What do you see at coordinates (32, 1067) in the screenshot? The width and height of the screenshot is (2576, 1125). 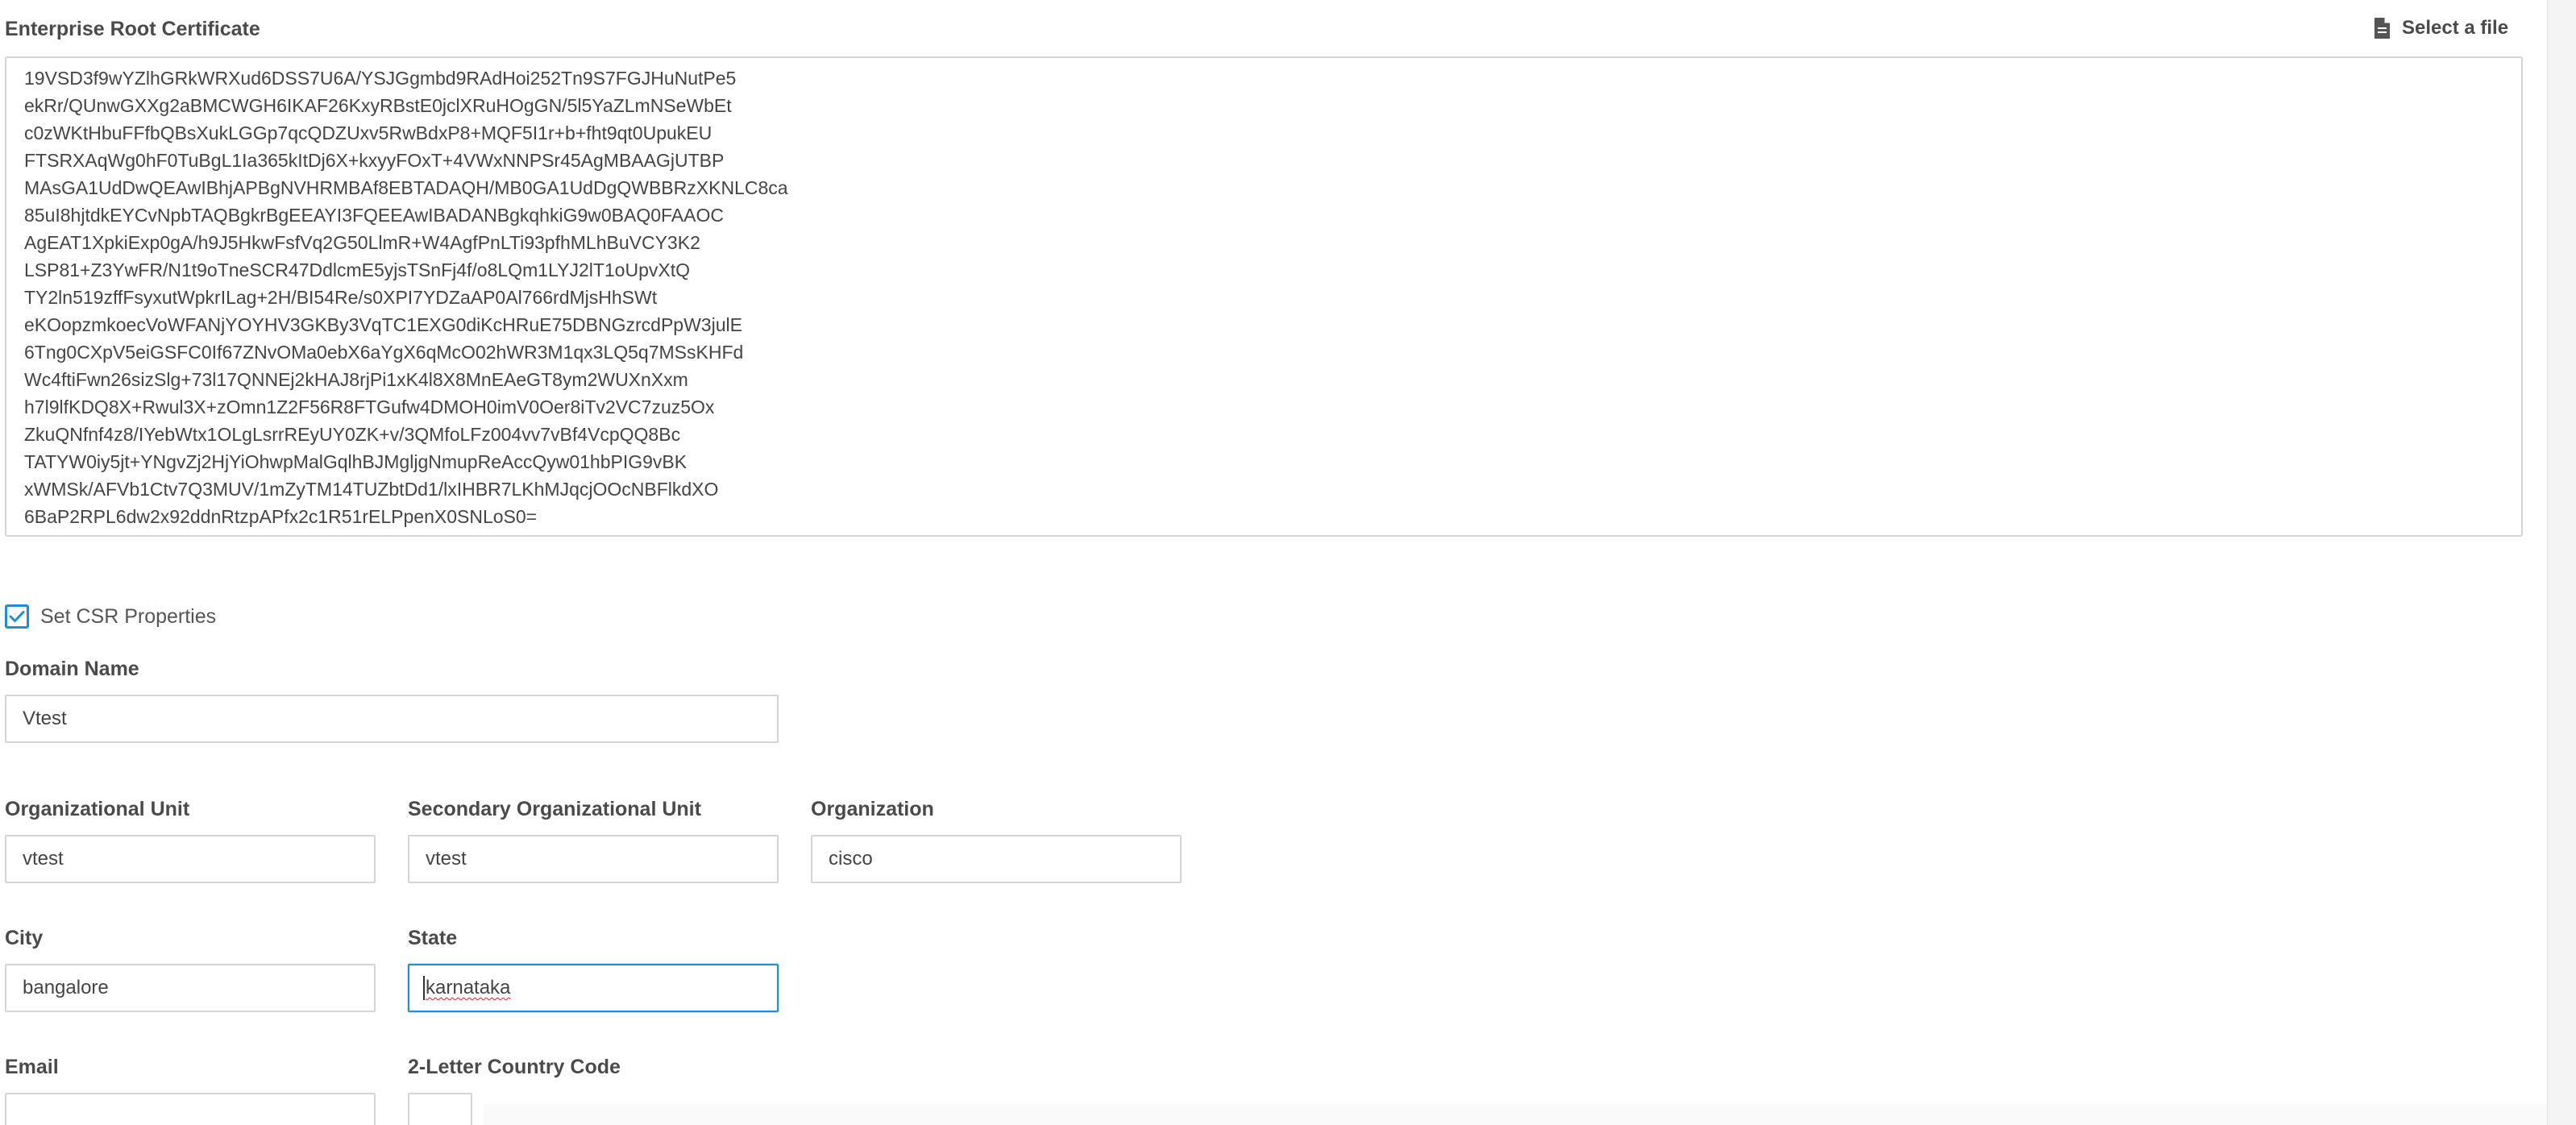 I see `email-label: Email` at bounding box center [32, 1067].